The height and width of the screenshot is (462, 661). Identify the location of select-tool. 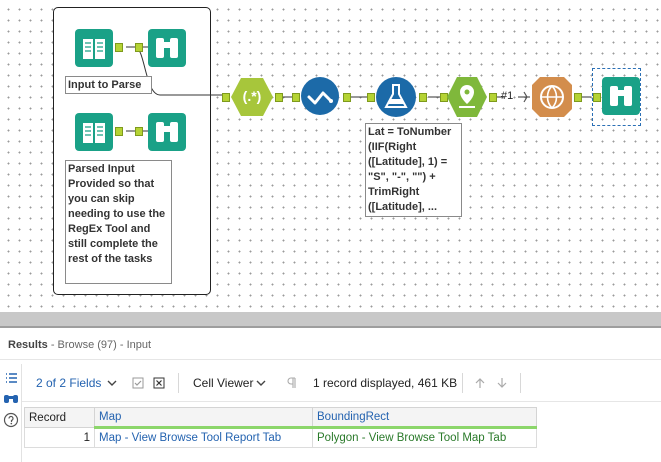
(320, 96).